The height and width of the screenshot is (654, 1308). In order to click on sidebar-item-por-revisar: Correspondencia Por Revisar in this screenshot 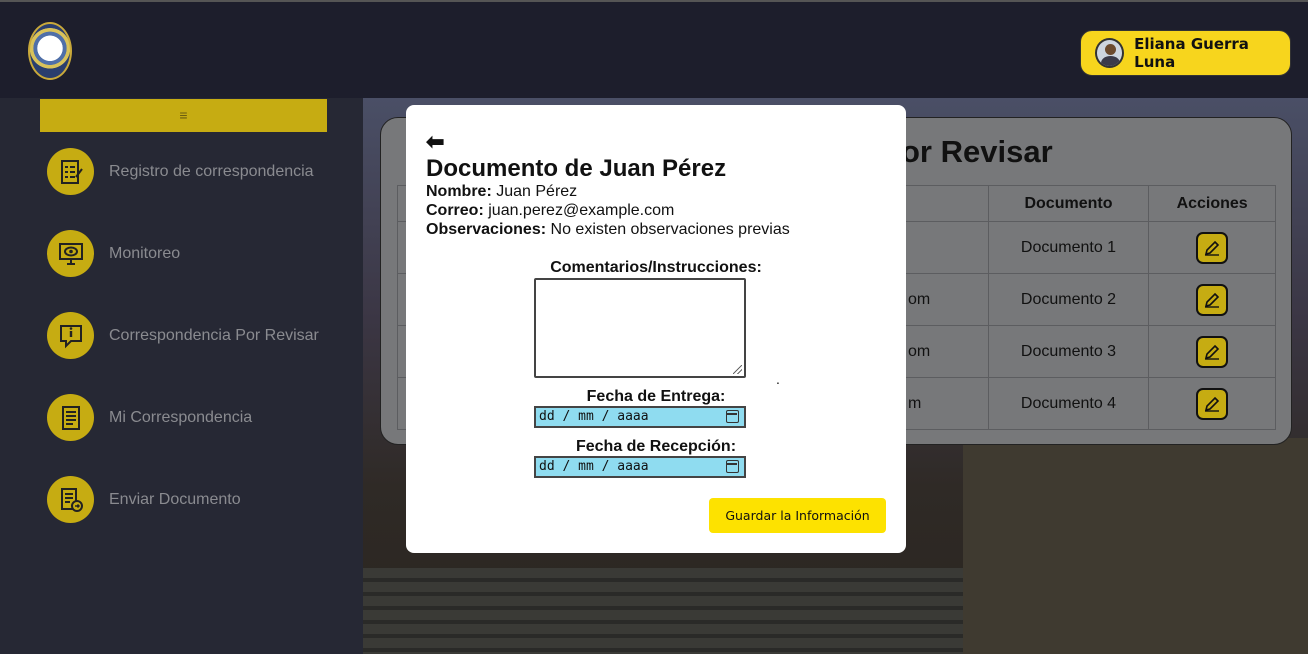, I will do `click(183, 335)`.